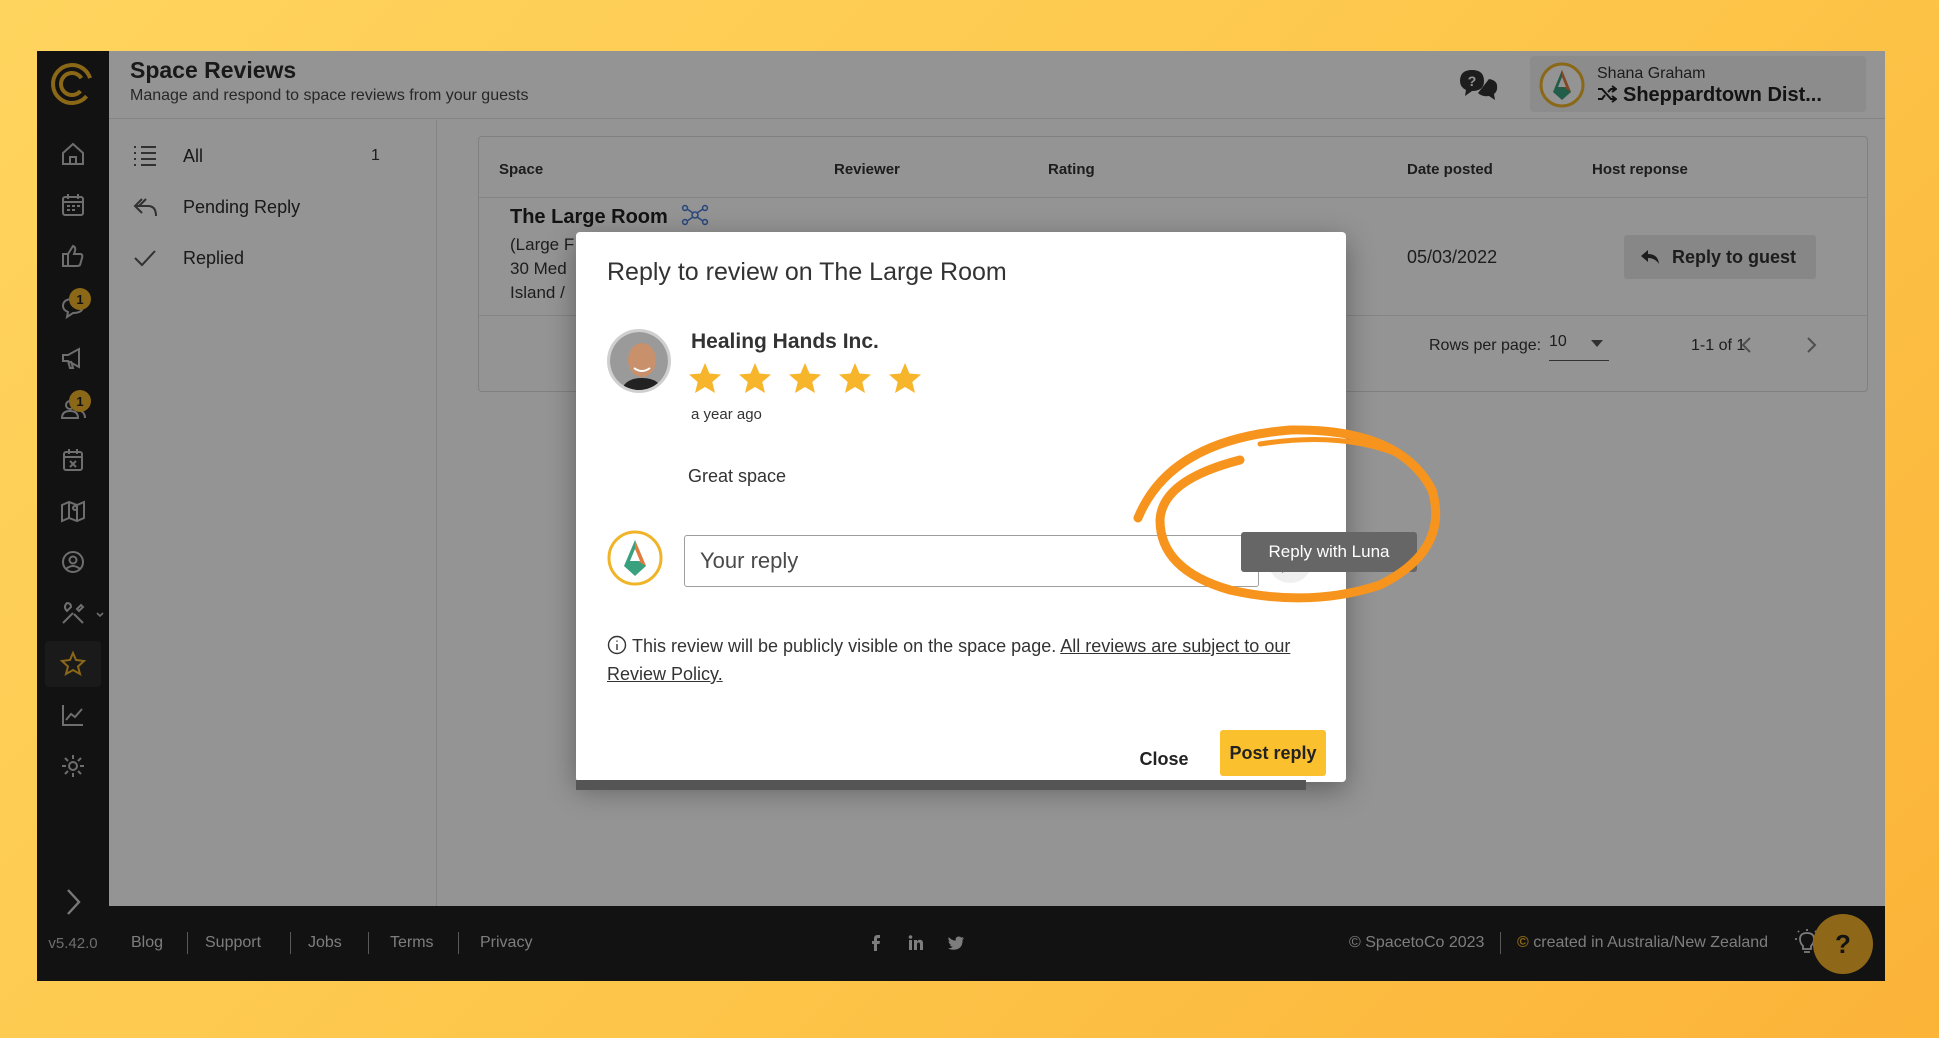 This screenshot has height=1038, width=1939. I want to click on reviewer-photo, so click(639, 361).